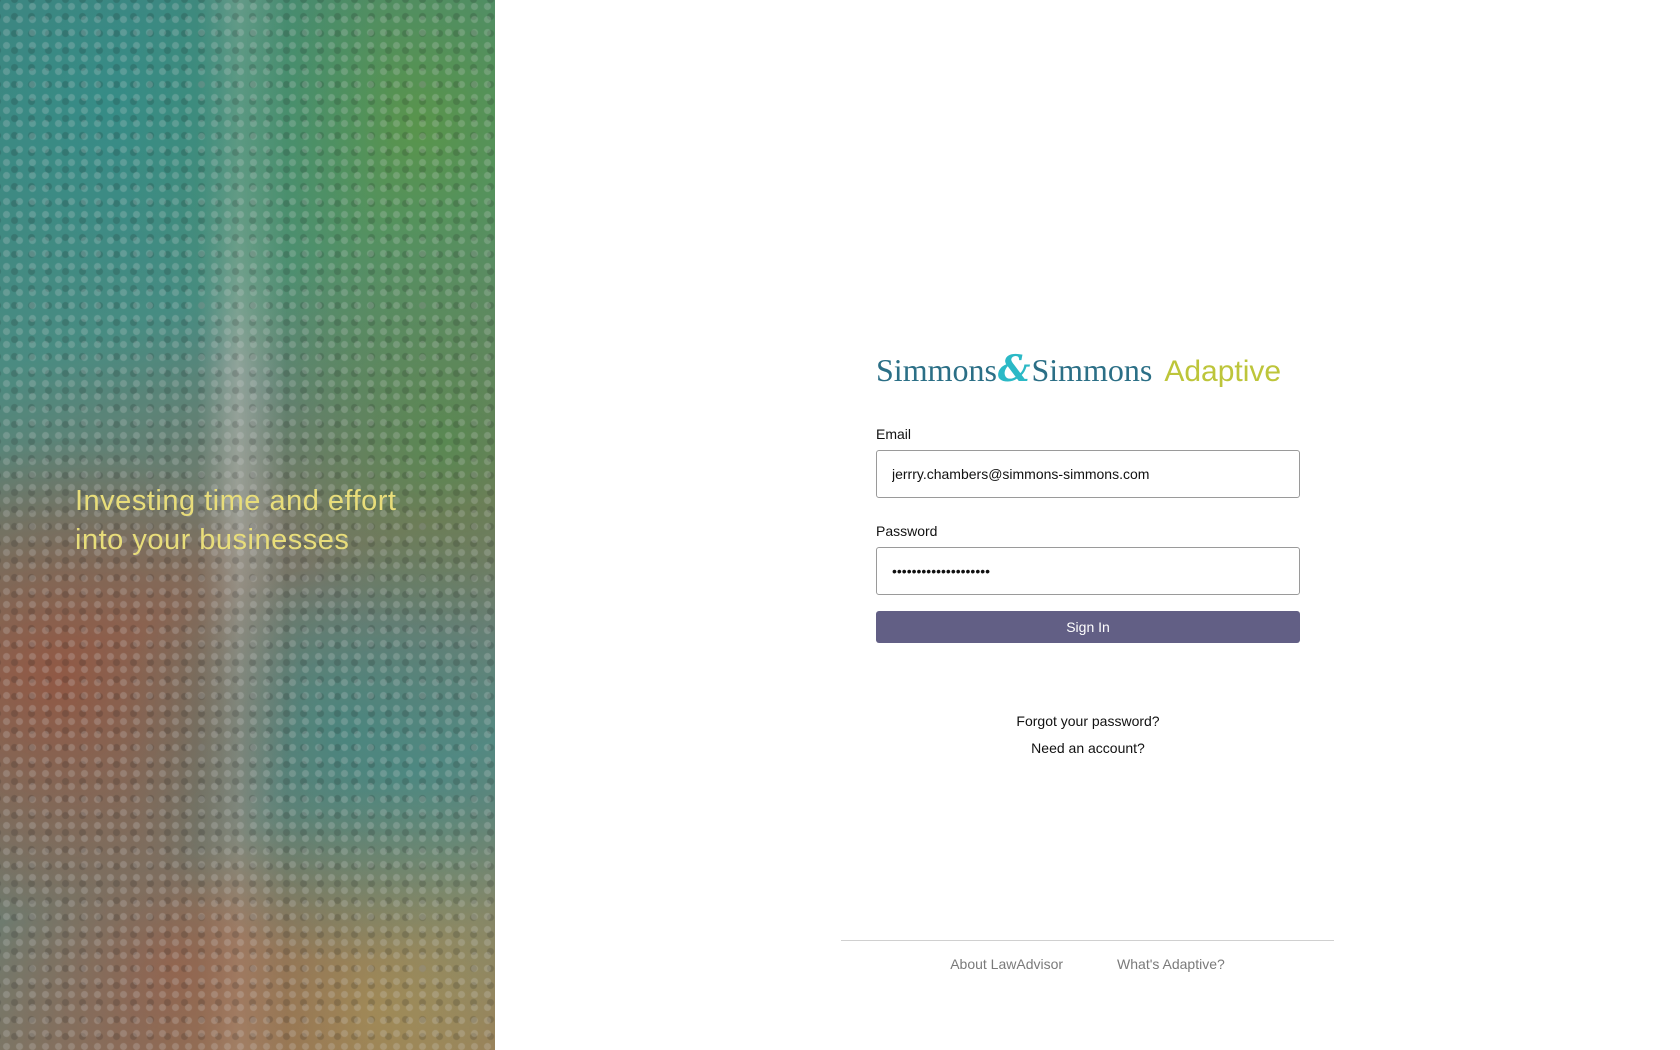 The image size is (1680, 1050). Describe the element at coordinates (1088, 534) in the screenshot. I see `sign-in-form: Email Password Sign In` at that location.